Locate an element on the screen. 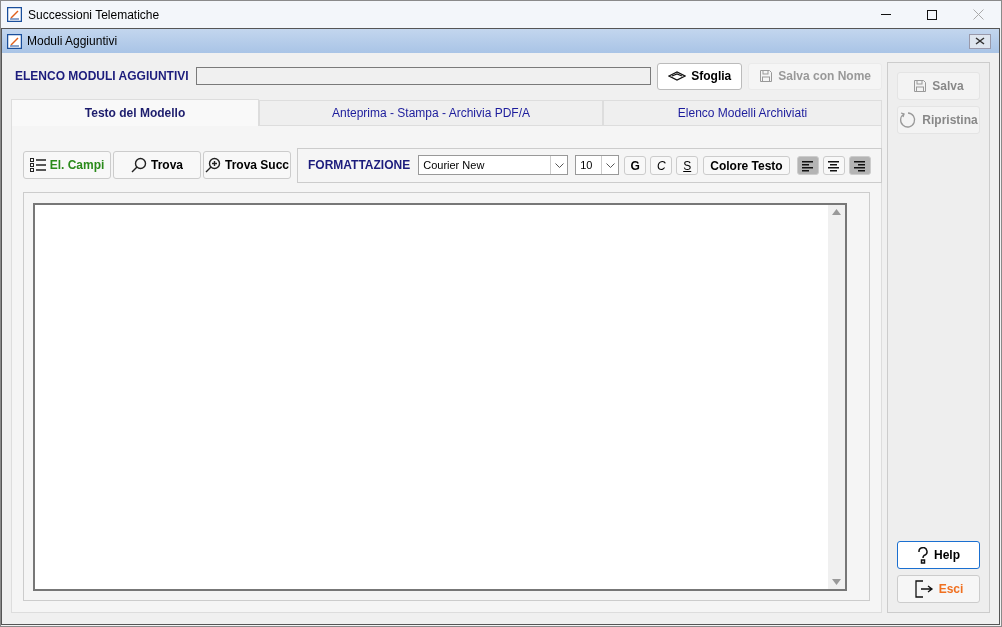 This screenshot has height=627, width=1002. zoom-in-icon is located at coordinates (213, 165).